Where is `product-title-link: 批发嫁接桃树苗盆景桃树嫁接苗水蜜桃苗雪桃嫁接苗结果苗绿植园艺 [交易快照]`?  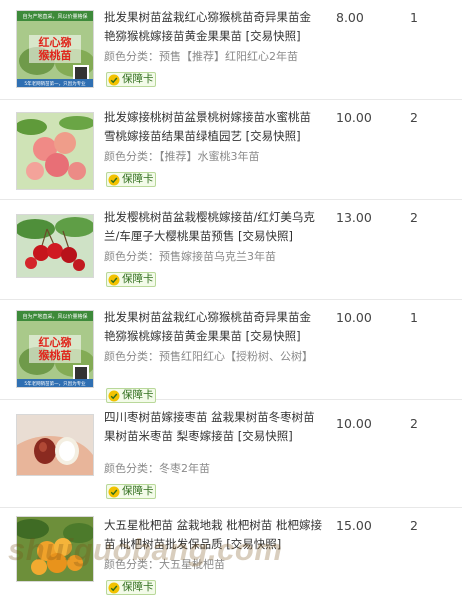 product-title-link: 批发嫁接桃树苗盆景桃树嫁接苗水蜜桃苗雪桃嫁接苗结果苗绿植园艺 [交易快照] is located at coordinates (213, 127).